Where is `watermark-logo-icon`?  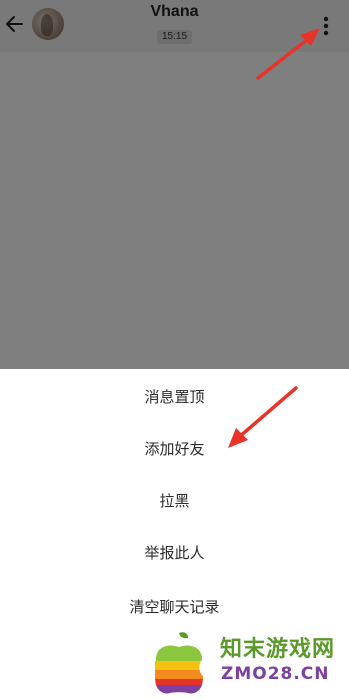 watermark-logo-icon is located at coordinates (182, 663).